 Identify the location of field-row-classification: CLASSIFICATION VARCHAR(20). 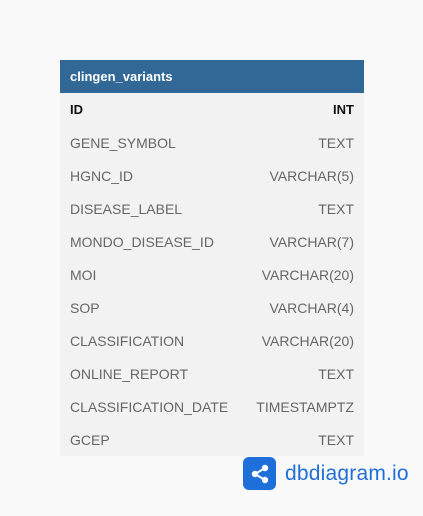
(212, 340).